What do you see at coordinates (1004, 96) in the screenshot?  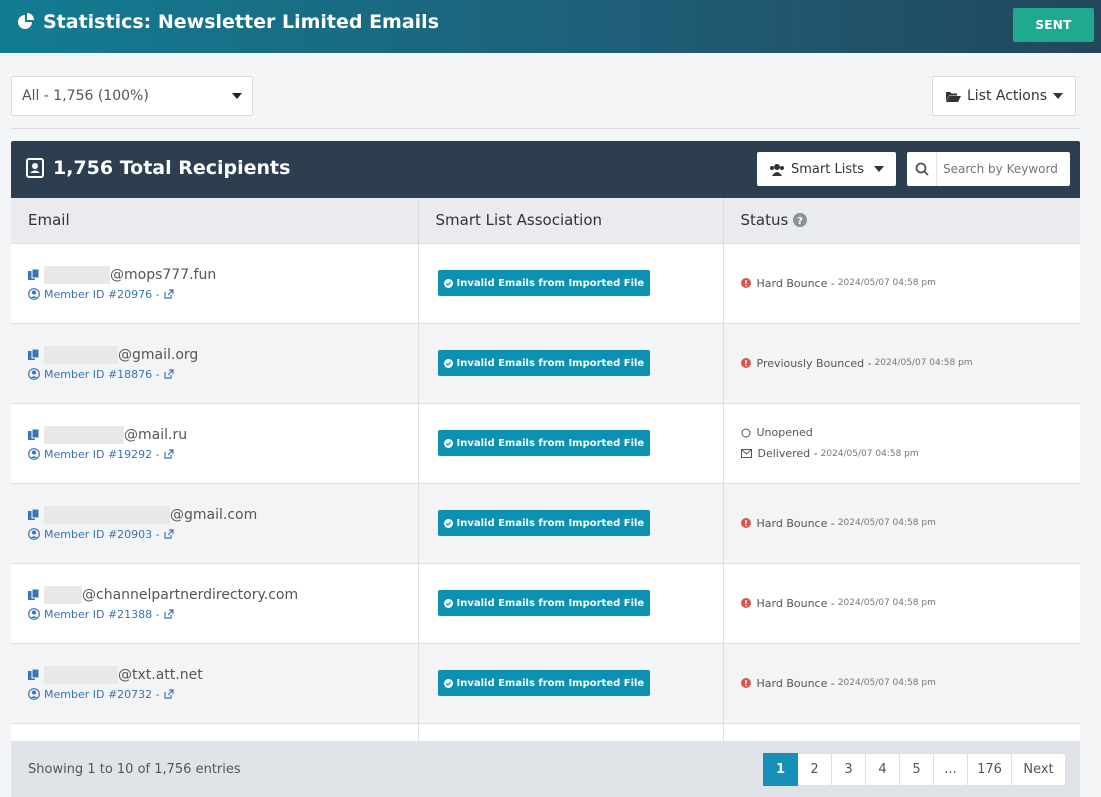 I see `list-actions-button: List Actions` at bounding box center [1004, 96].